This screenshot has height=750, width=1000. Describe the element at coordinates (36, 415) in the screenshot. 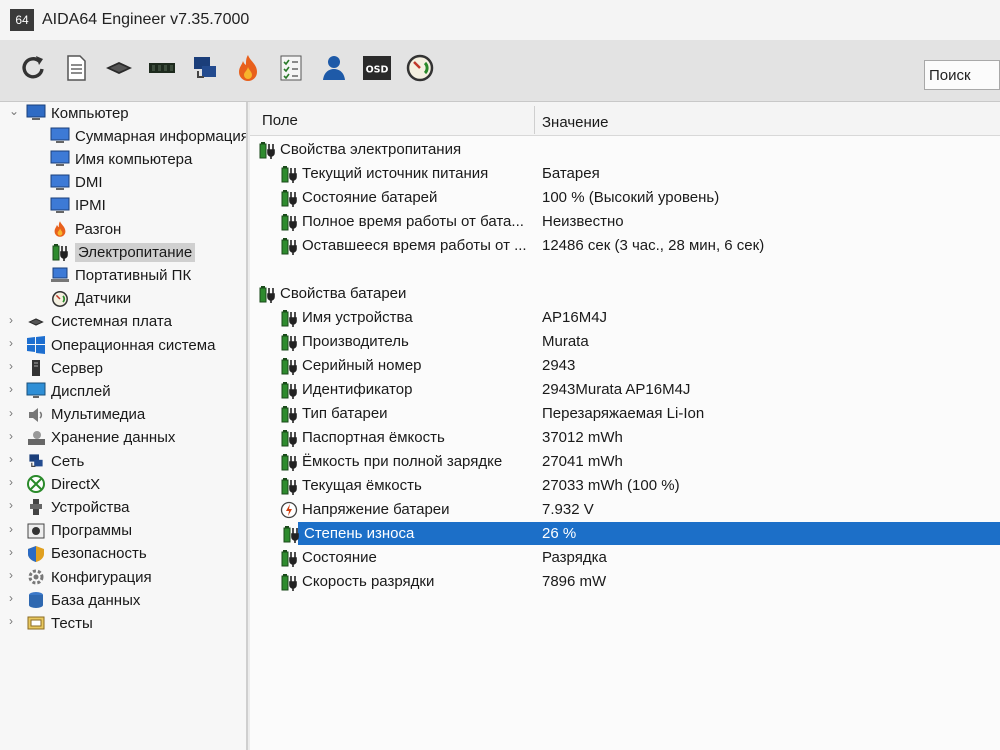

I see `speaker-icon` at that location.